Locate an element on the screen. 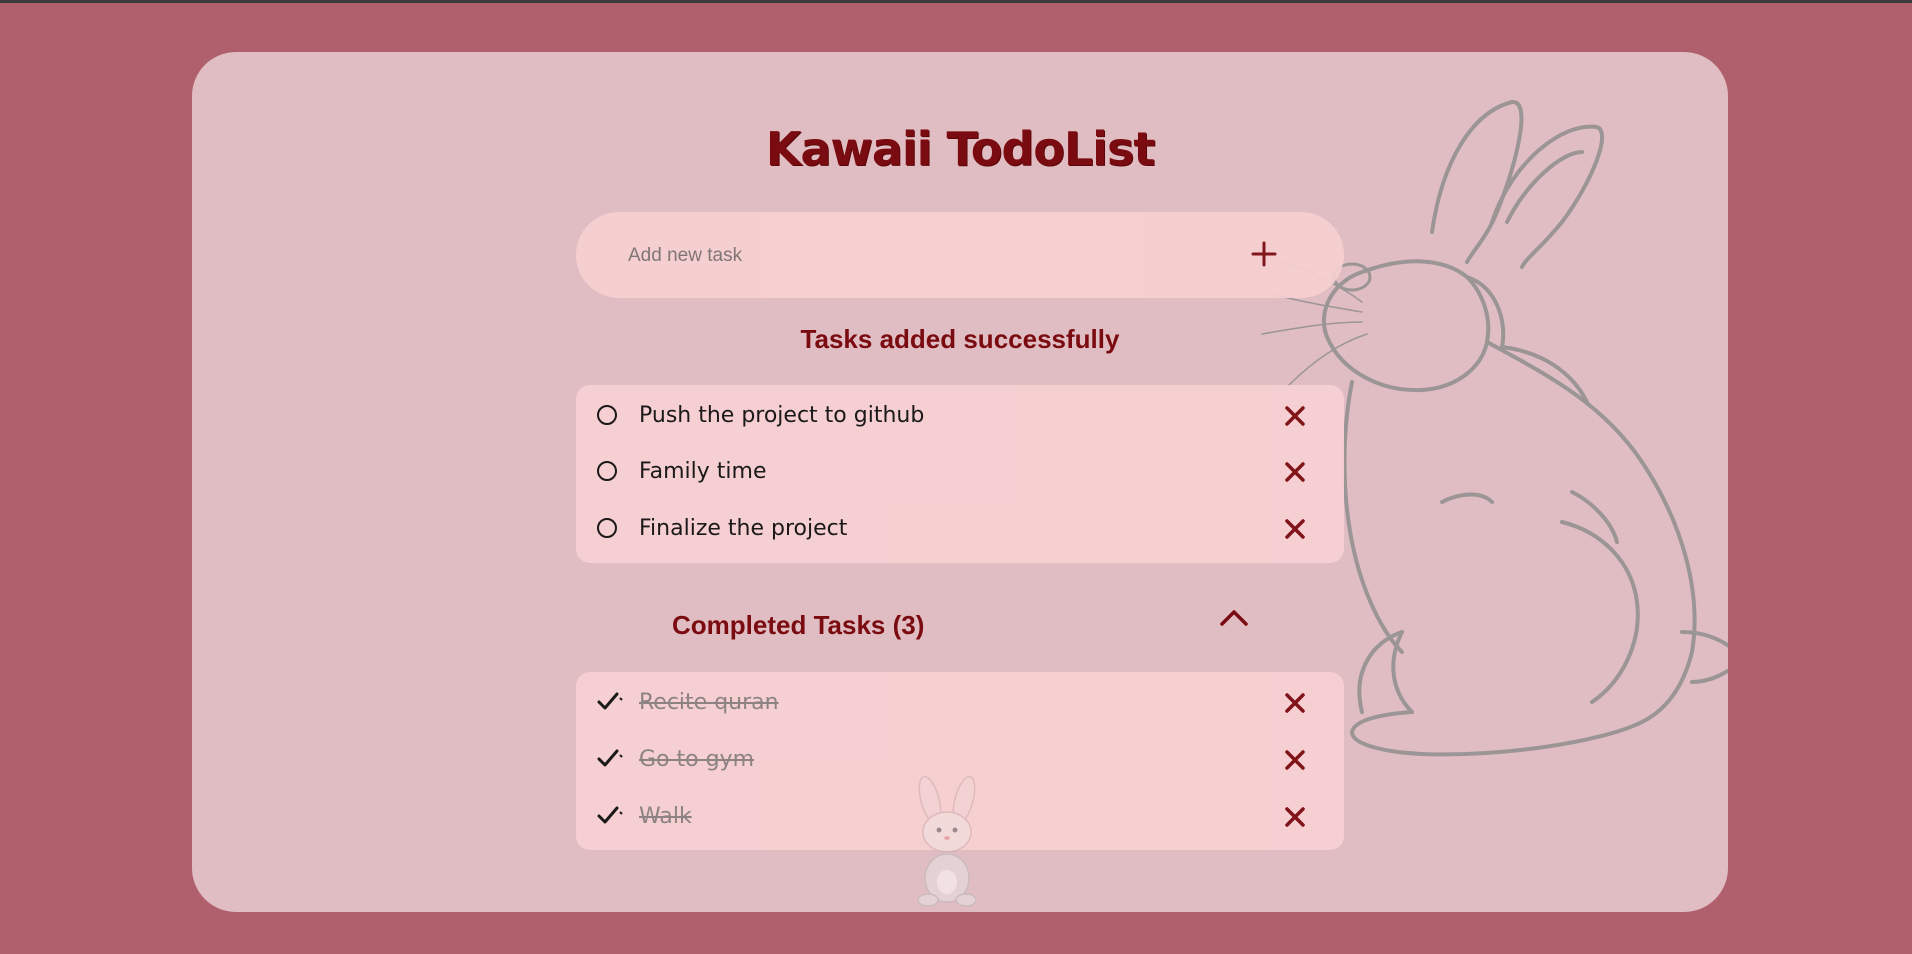  task-text: Recite quran is located at coordinates (709, 702).